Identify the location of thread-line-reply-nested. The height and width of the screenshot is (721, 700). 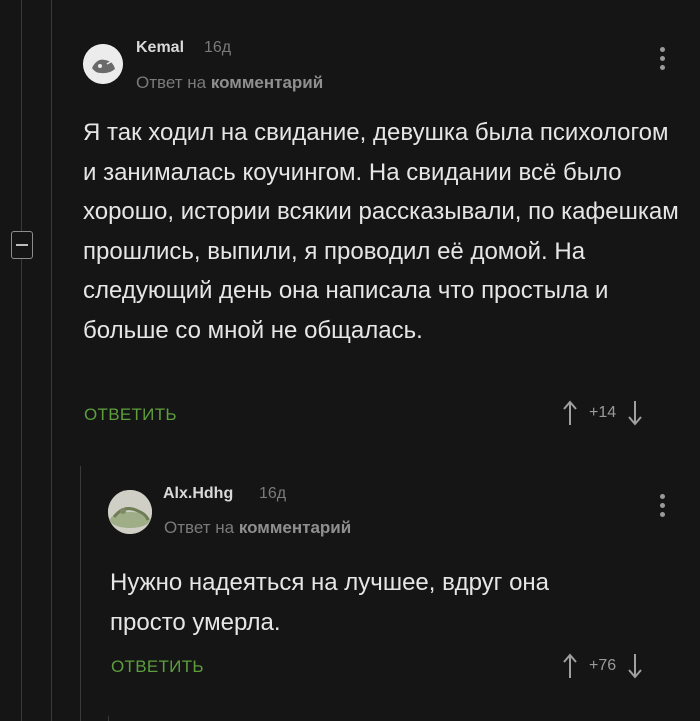
(108, 718).